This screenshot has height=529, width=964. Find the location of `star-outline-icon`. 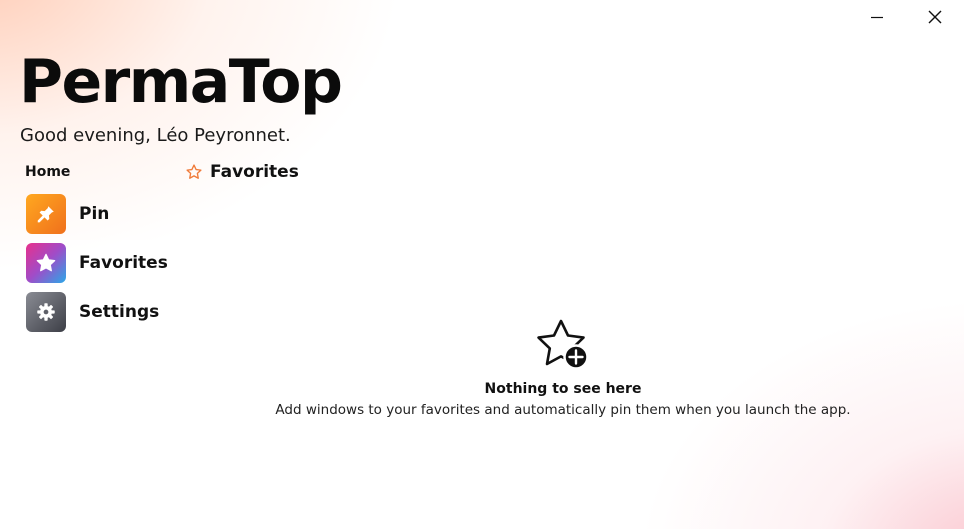

star-outline-icon is located at coordinates (194, 171).